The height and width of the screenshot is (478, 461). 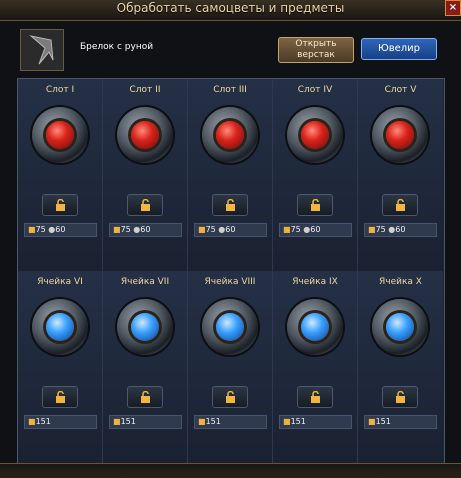 What do you see at coordinates (145, 175) in the screenshot?
I see `slot-cell: Слот II ■75 ●60` at bounding box center [145, 175].